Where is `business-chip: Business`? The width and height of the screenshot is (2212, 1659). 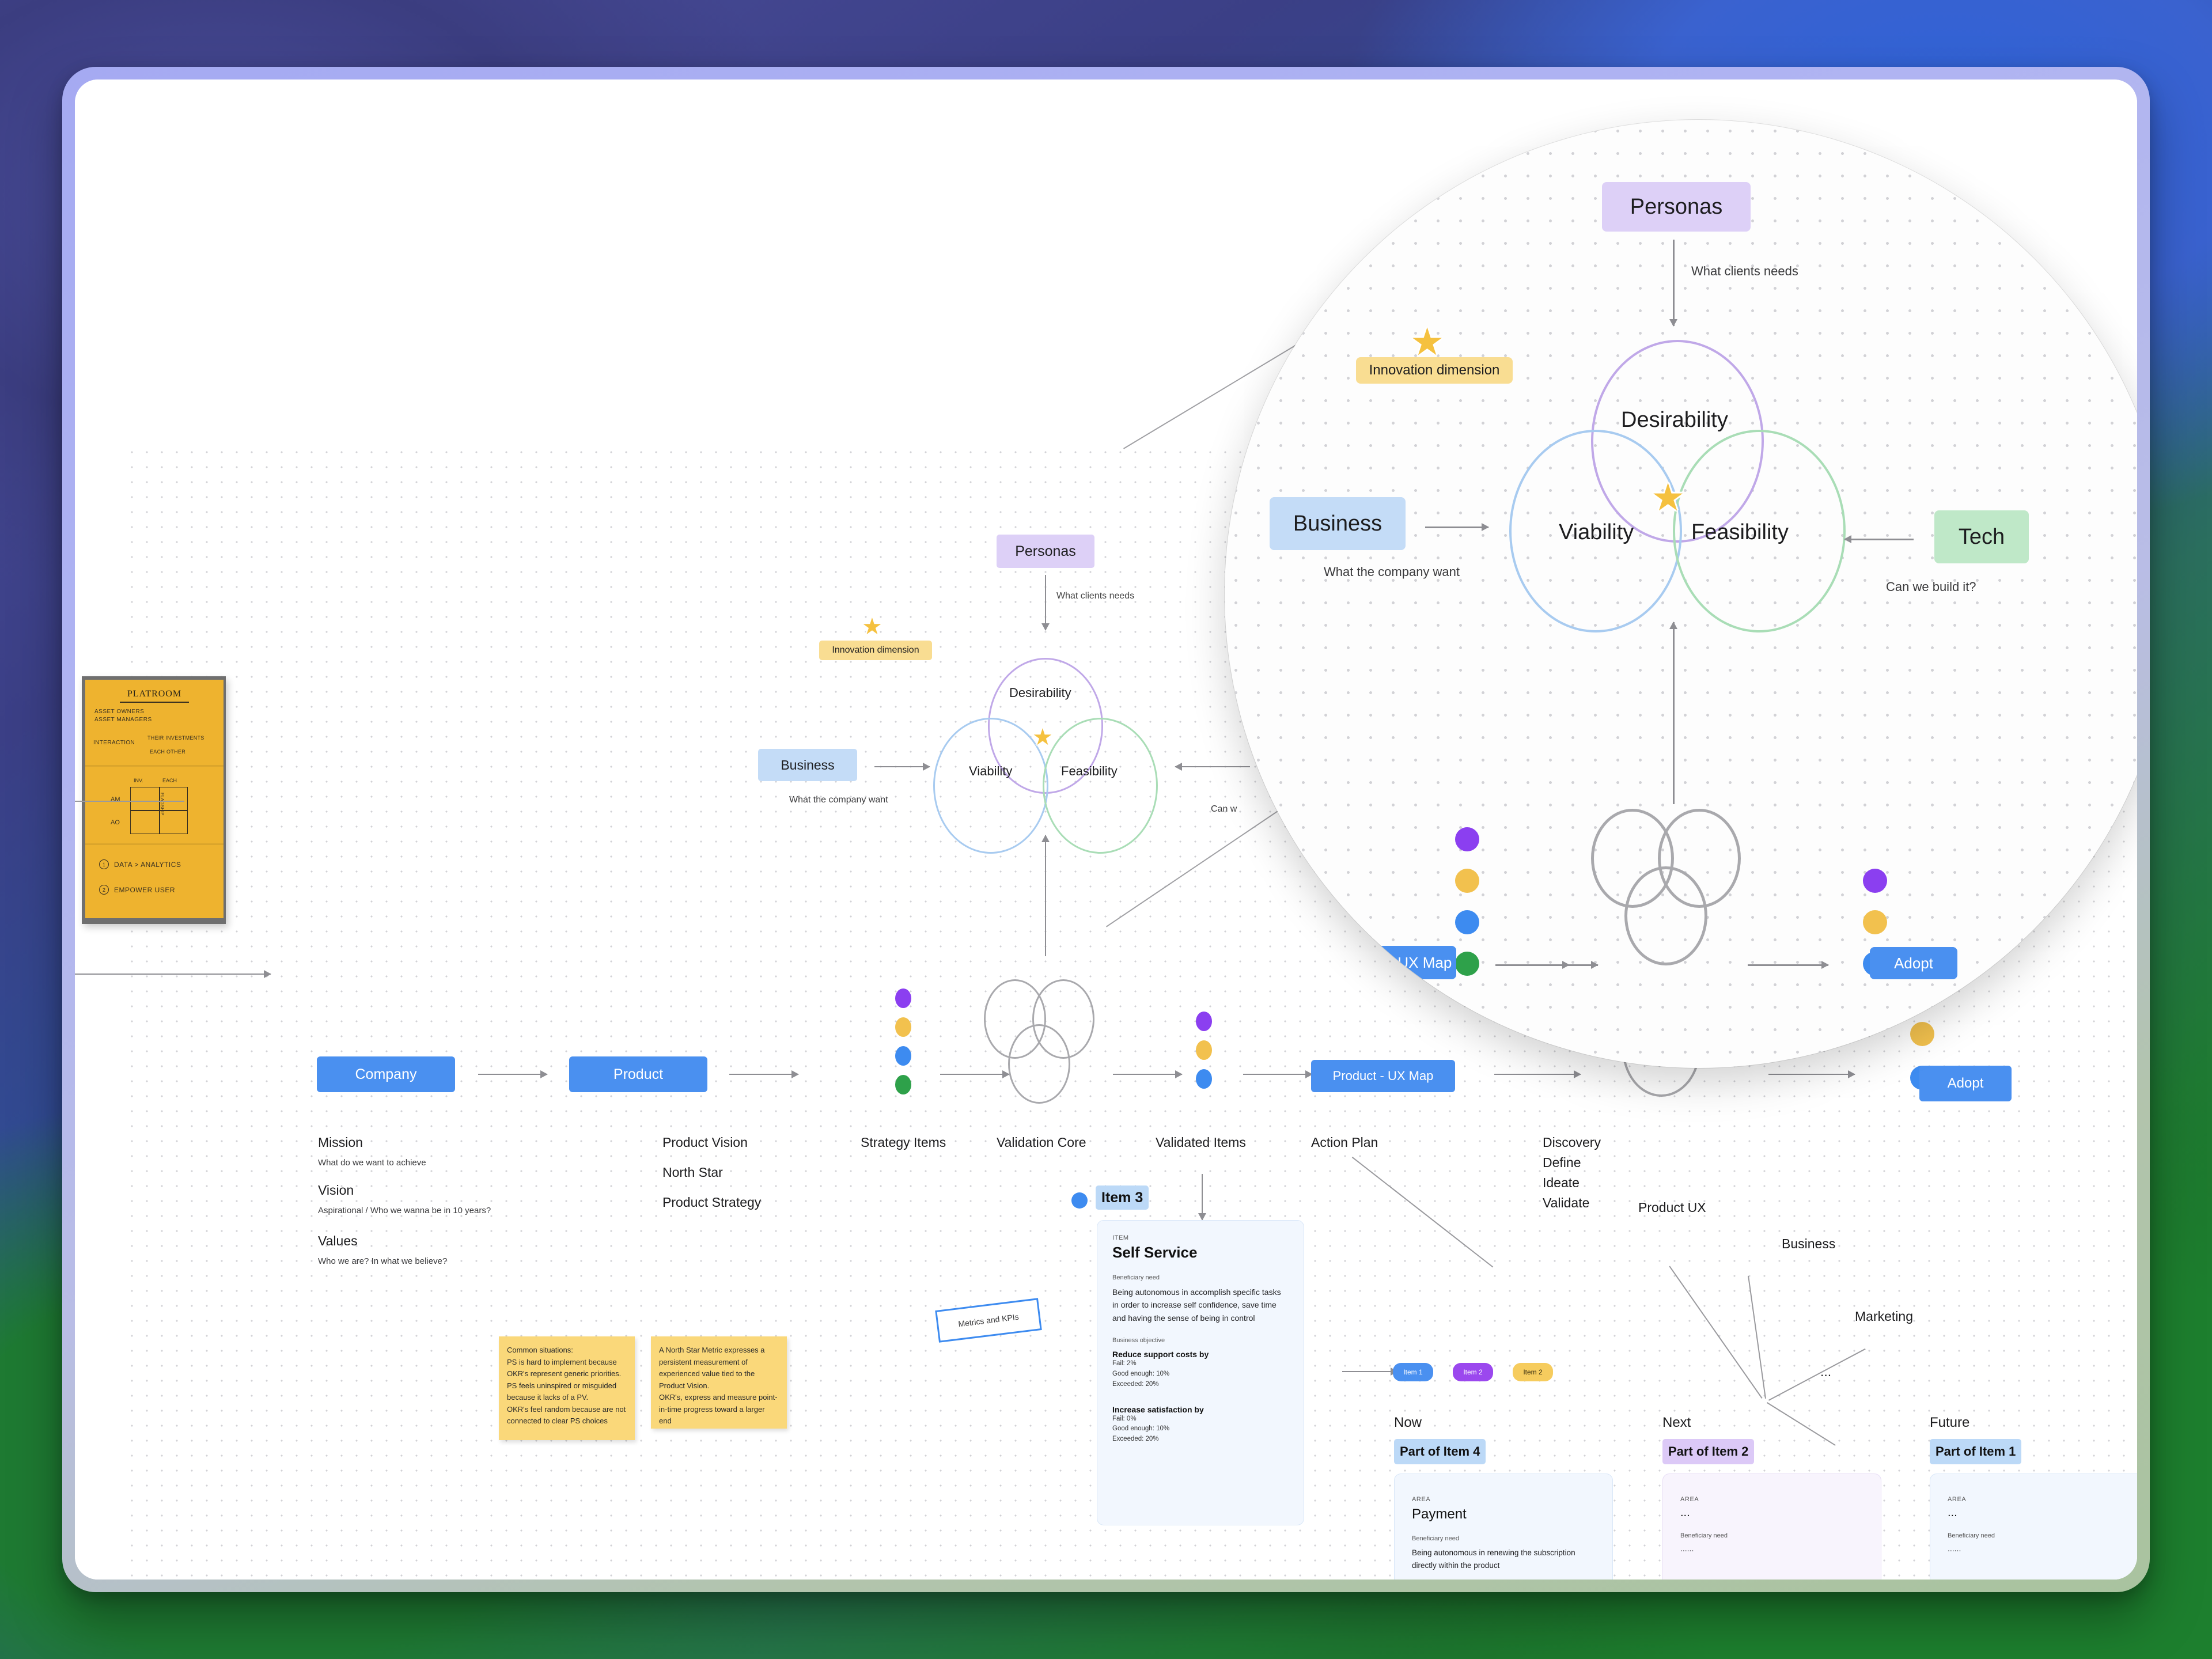 business-chip: Business is located at coordinates (1338, 523).